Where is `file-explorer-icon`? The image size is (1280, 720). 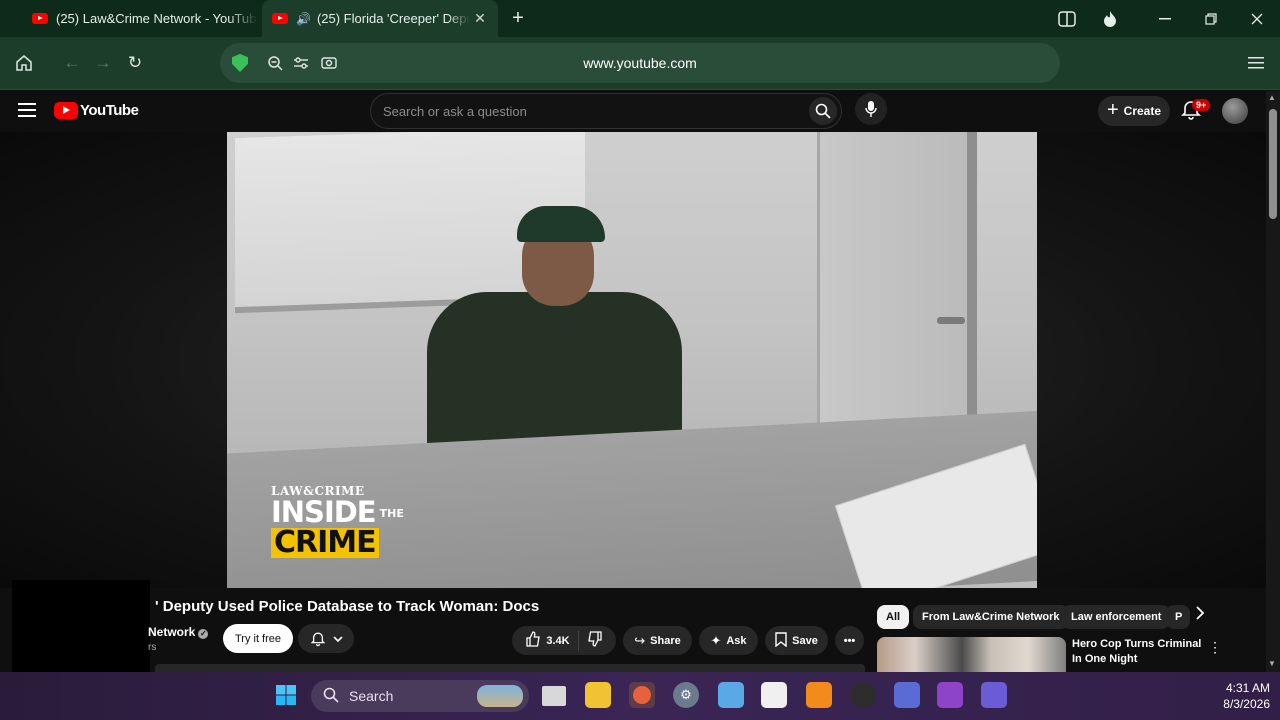
file-explorer-icon is located at coordinates (598, 695).